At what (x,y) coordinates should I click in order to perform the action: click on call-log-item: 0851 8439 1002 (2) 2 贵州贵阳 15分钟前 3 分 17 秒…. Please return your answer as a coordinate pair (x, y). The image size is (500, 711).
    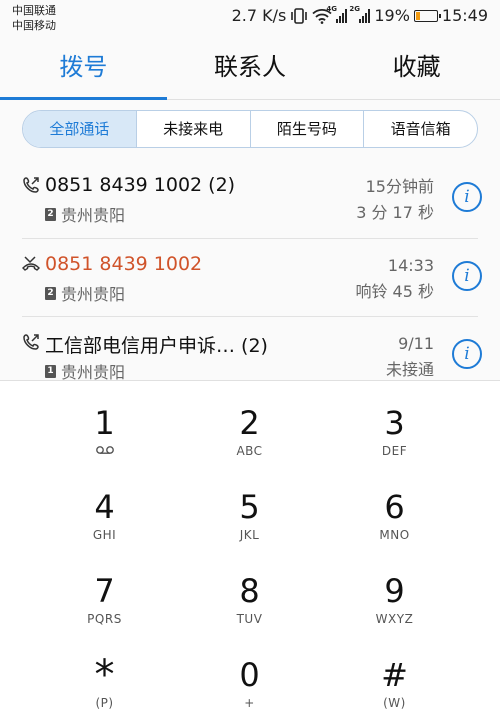
    Looking at the image, I should click on (250, 199).